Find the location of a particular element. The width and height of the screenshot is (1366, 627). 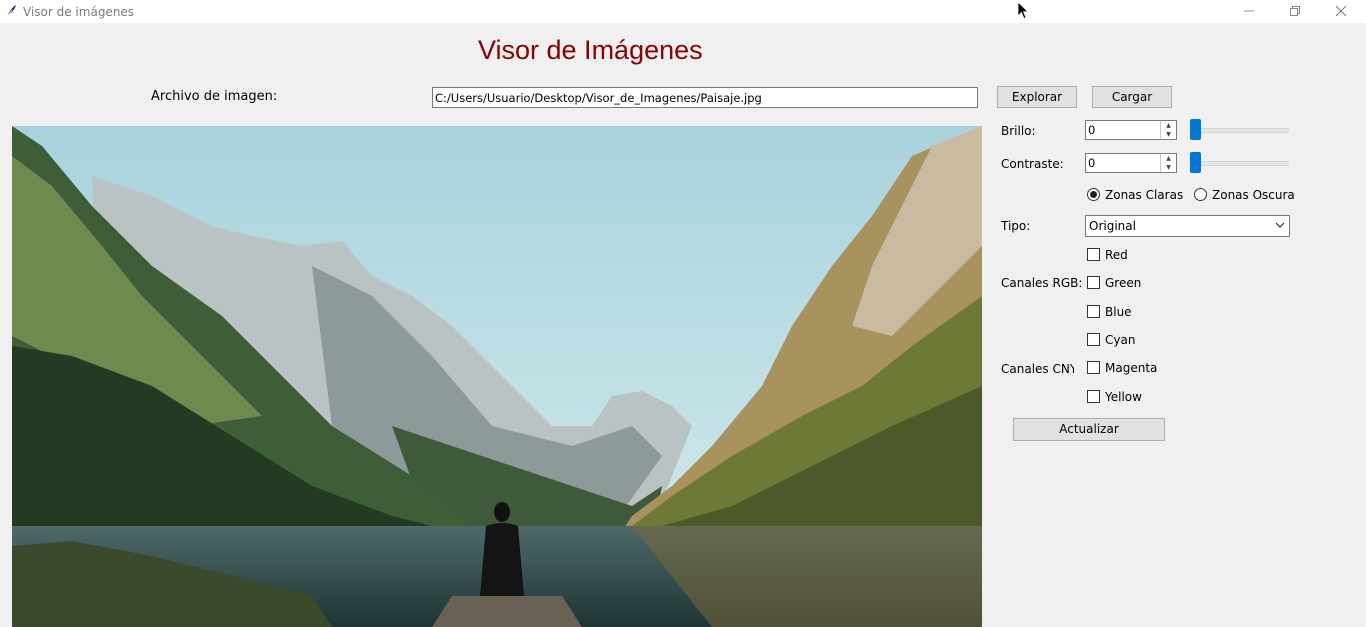

page-title: Visor de Imágenes is located at coordinates (590, 50).